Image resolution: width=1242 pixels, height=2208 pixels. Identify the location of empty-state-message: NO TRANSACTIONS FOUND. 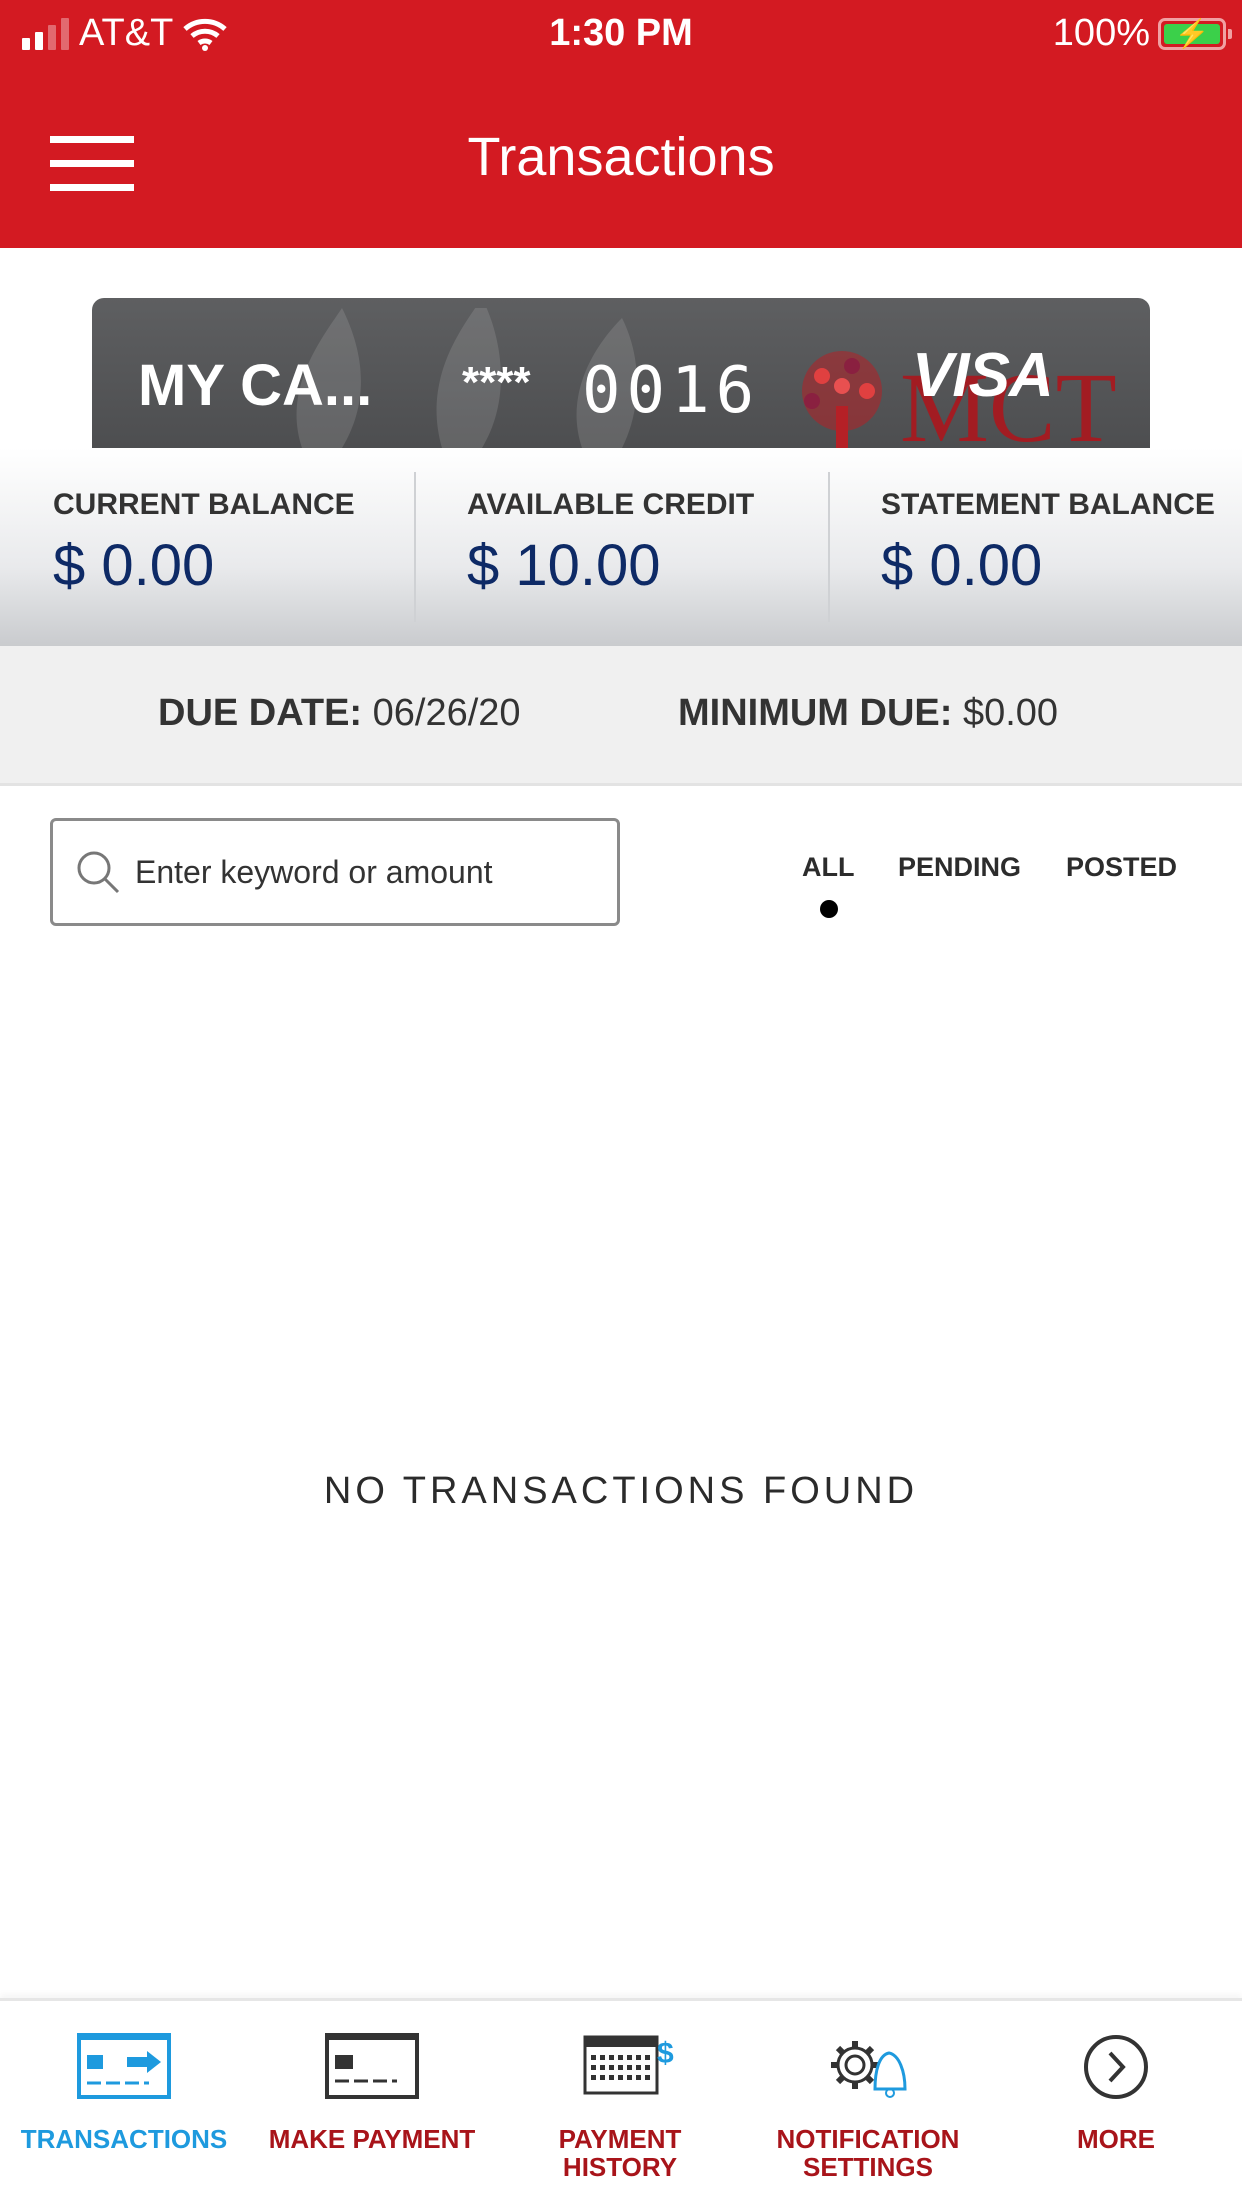
(621, 1491).